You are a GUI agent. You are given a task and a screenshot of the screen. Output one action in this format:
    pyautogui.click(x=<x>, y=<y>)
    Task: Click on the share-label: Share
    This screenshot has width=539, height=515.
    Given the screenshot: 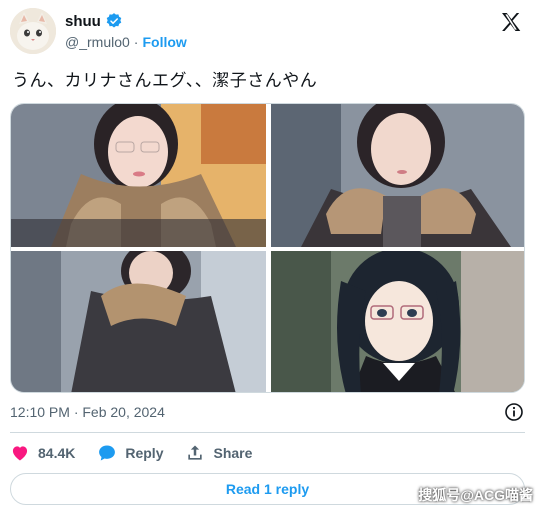 What is the action you would take?
    pyautogui.click(x=233, y=453)
    